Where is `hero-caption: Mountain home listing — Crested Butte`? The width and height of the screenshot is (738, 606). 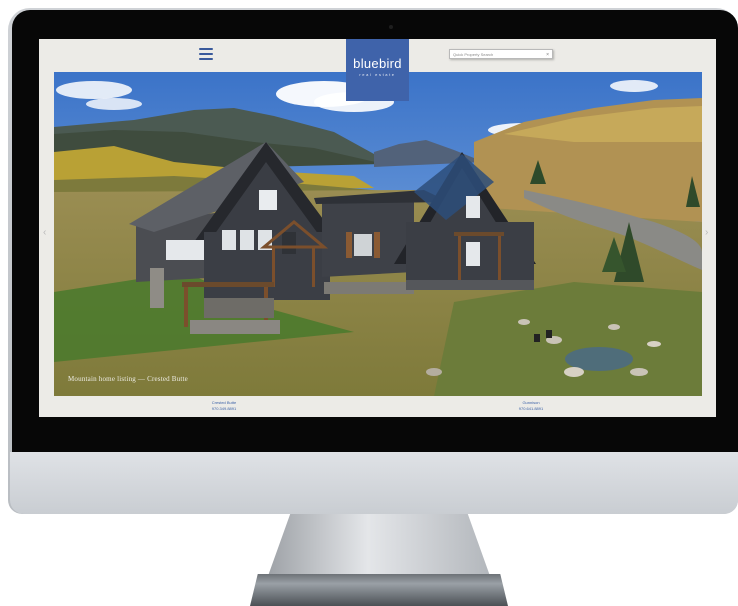 hero-caption: Mountain home listing — Crested Butte is located at coordinates (128, 379).